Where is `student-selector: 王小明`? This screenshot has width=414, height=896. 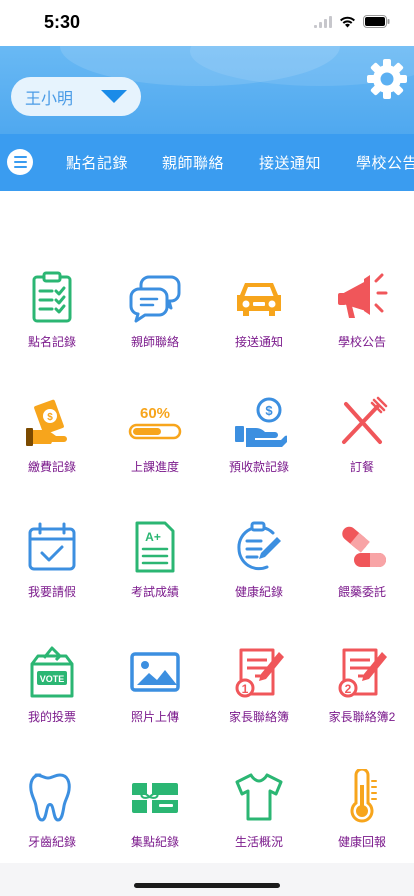 student-selector: 王小明 is located at coordinates (76, 96).